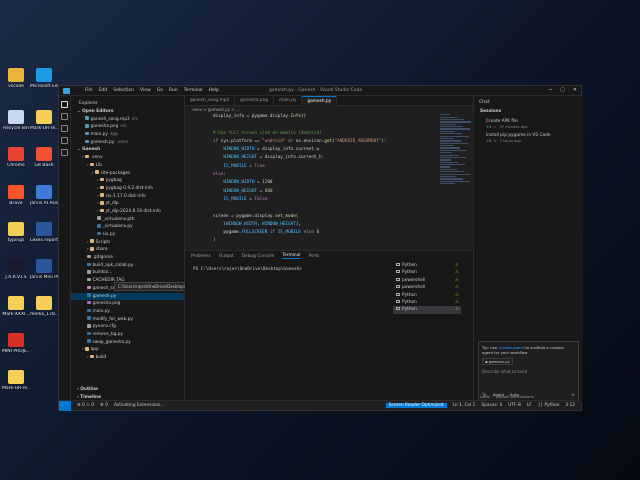 The height and width of the screenshot is (480, 640). What do you see at coordinates (127, 320) in the screenshot?
I see `tree-item: modify_for_web.py` at bounding box center [127, 320].